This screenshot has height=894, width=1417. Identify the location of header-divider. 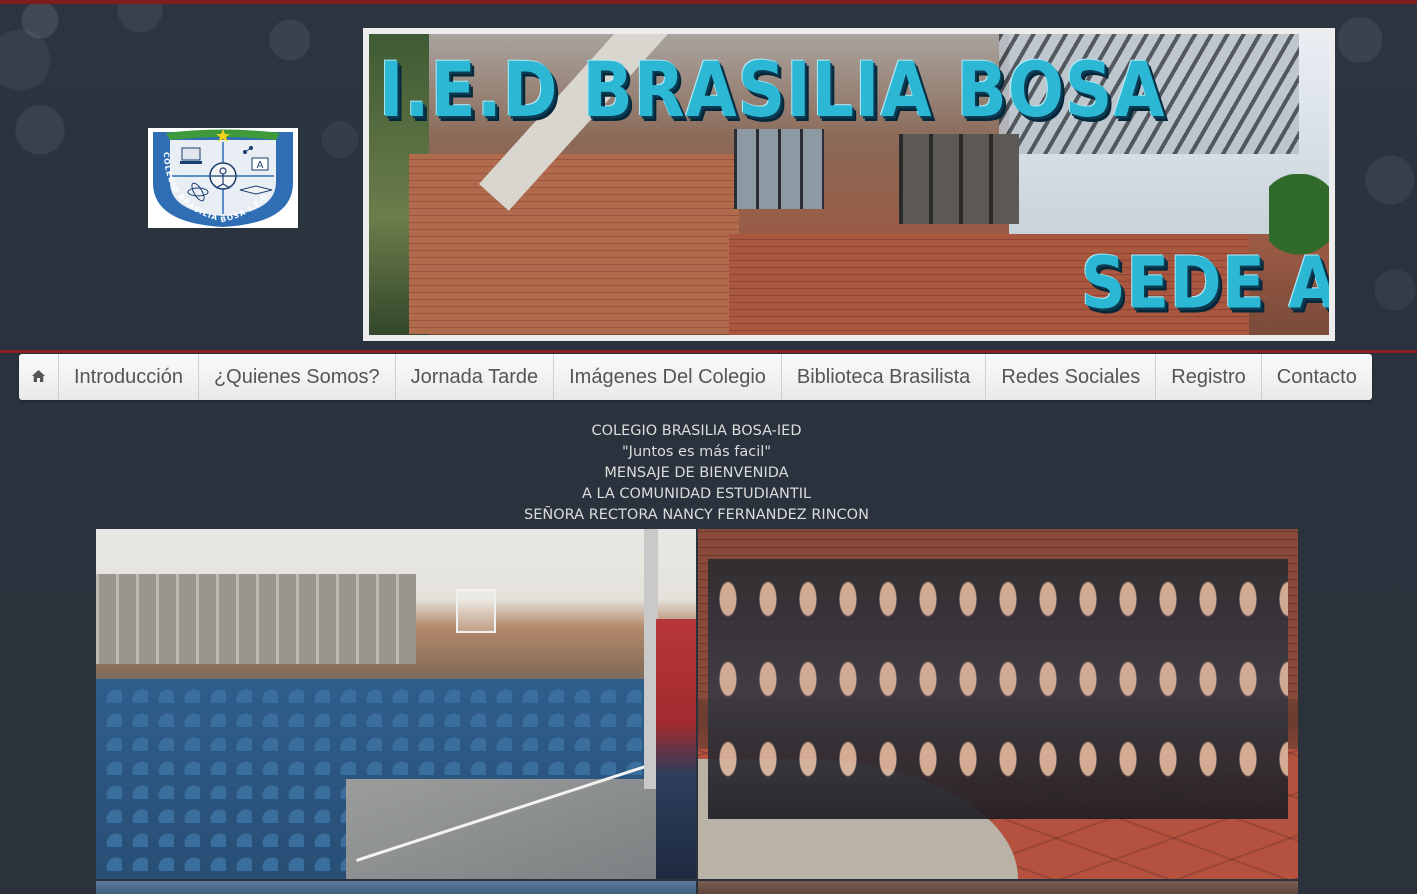
(708, 351).